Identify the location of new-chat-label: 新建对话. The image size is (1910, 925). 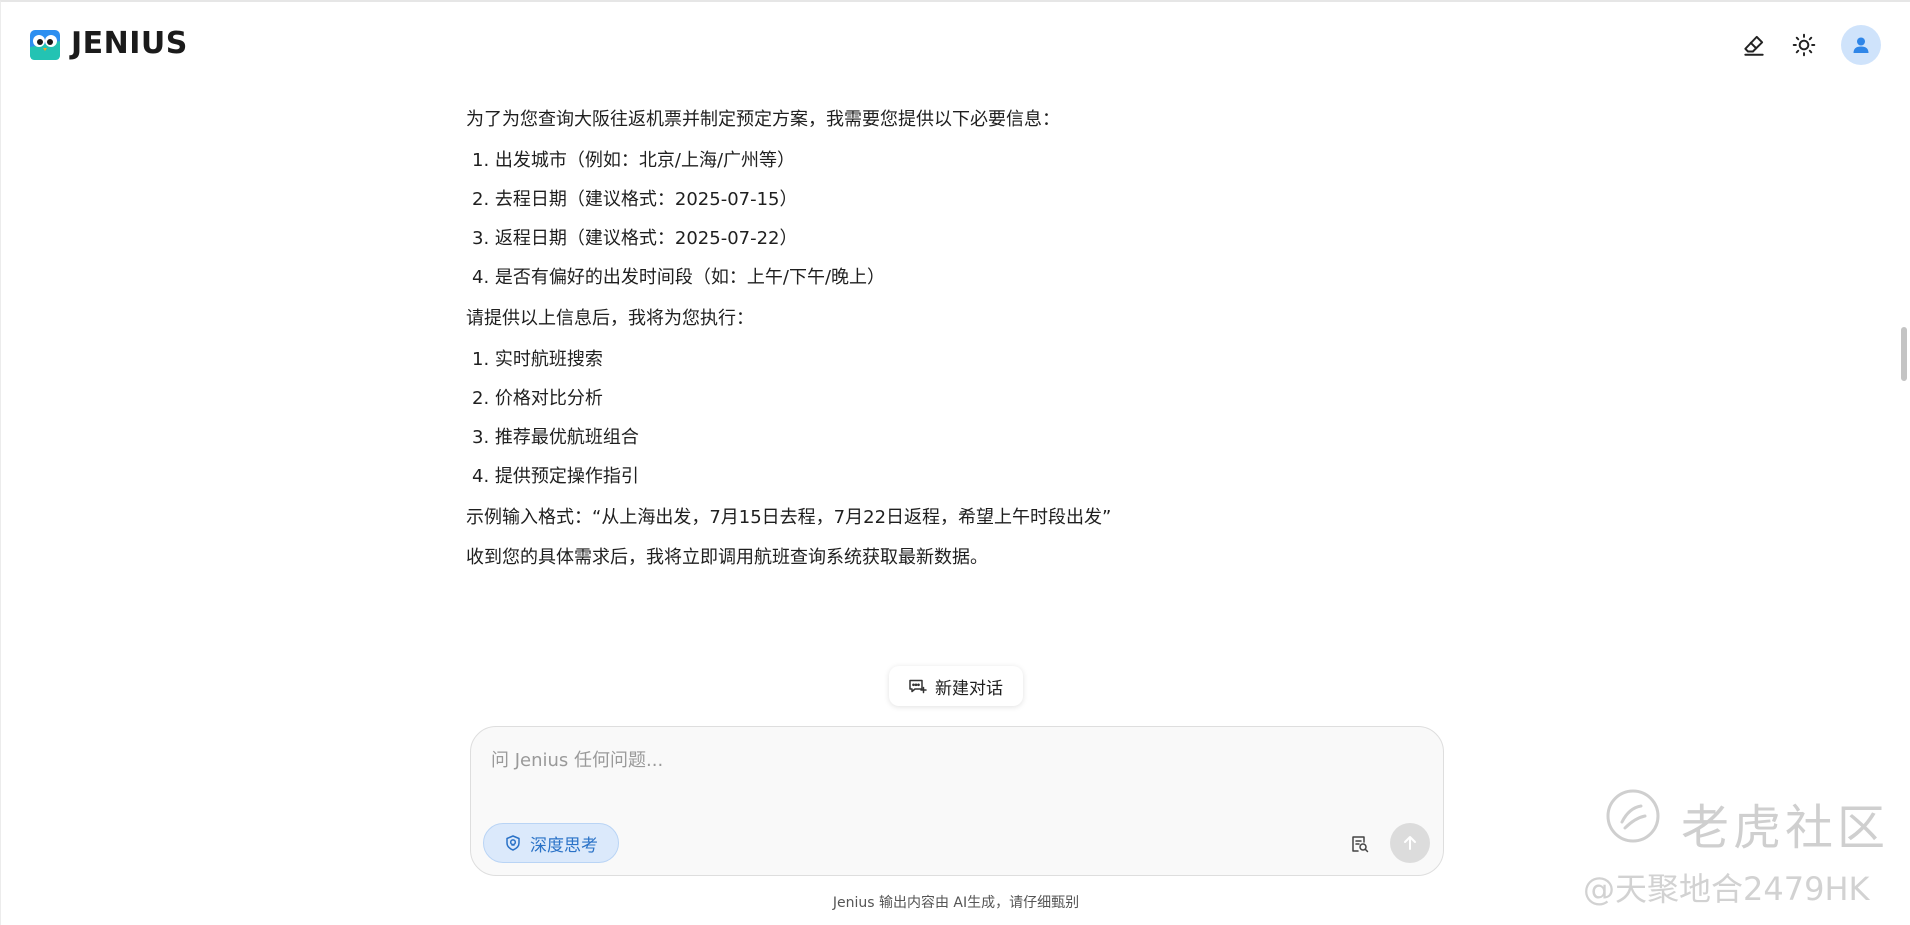
(969, 688).